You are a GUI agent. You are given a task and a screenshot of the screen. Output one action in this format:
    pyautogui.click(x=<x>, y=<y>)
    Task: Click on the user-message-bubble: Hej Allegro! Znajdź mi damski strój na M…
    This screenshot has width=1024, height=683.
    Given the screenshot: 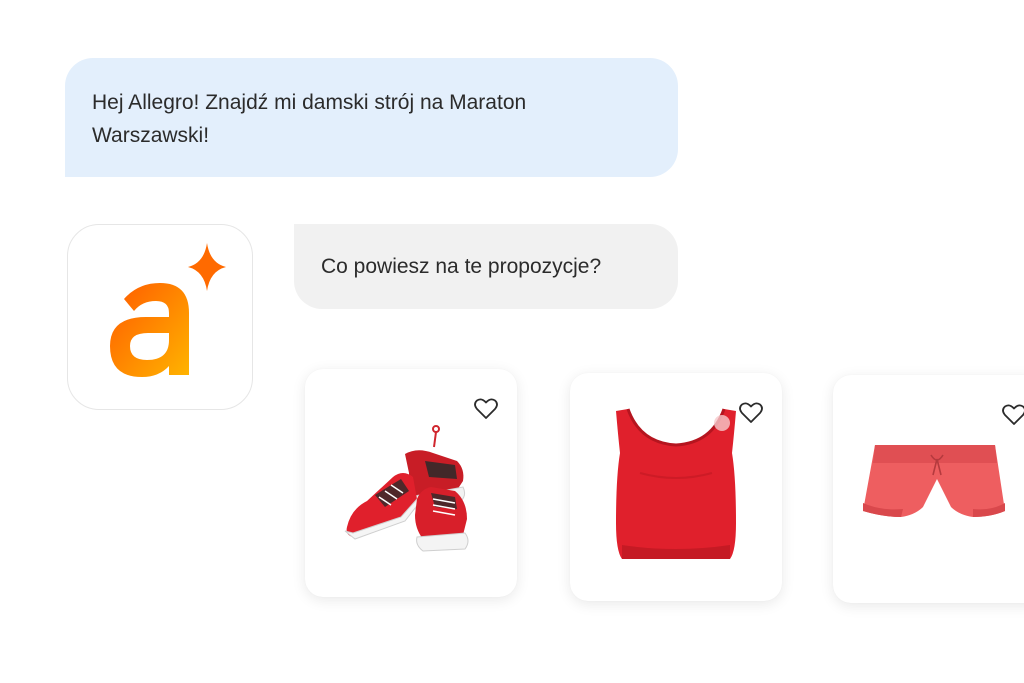 What is the action you would take?
    pyautogui.click(x=371, y=117)
    